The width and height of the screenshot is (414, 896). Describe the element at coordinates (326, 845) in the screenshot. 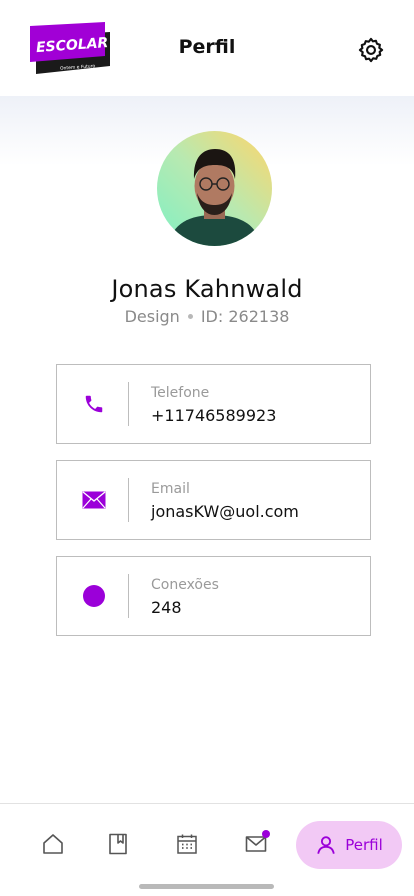

I see `user-icon` at that location.